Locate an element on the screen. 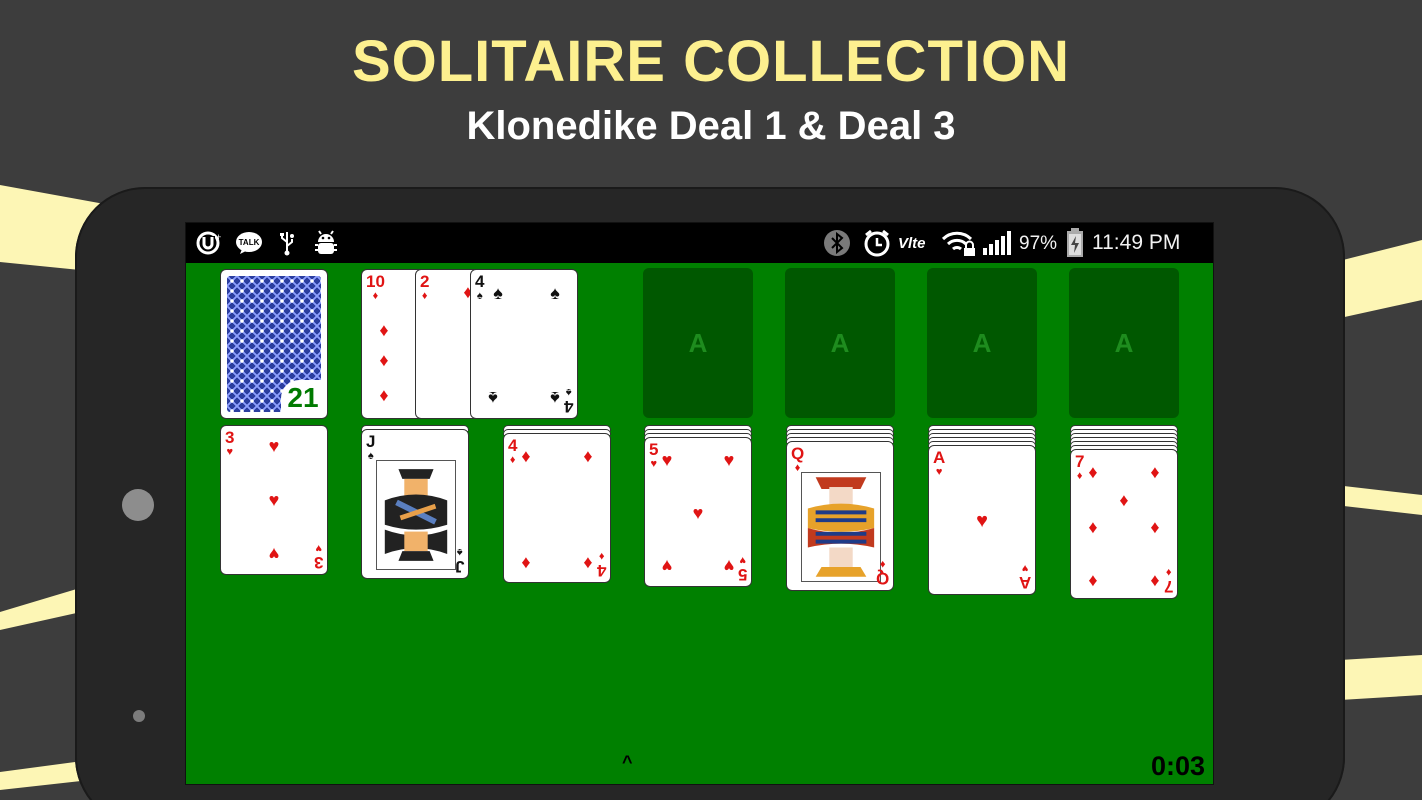 The height and width of the screenshot is (800, 1422). tableau-card: 5 ♥ ♥ ♥ ♥ ♥ ♥ 5 ♥ is located at coordinates (698, 512).